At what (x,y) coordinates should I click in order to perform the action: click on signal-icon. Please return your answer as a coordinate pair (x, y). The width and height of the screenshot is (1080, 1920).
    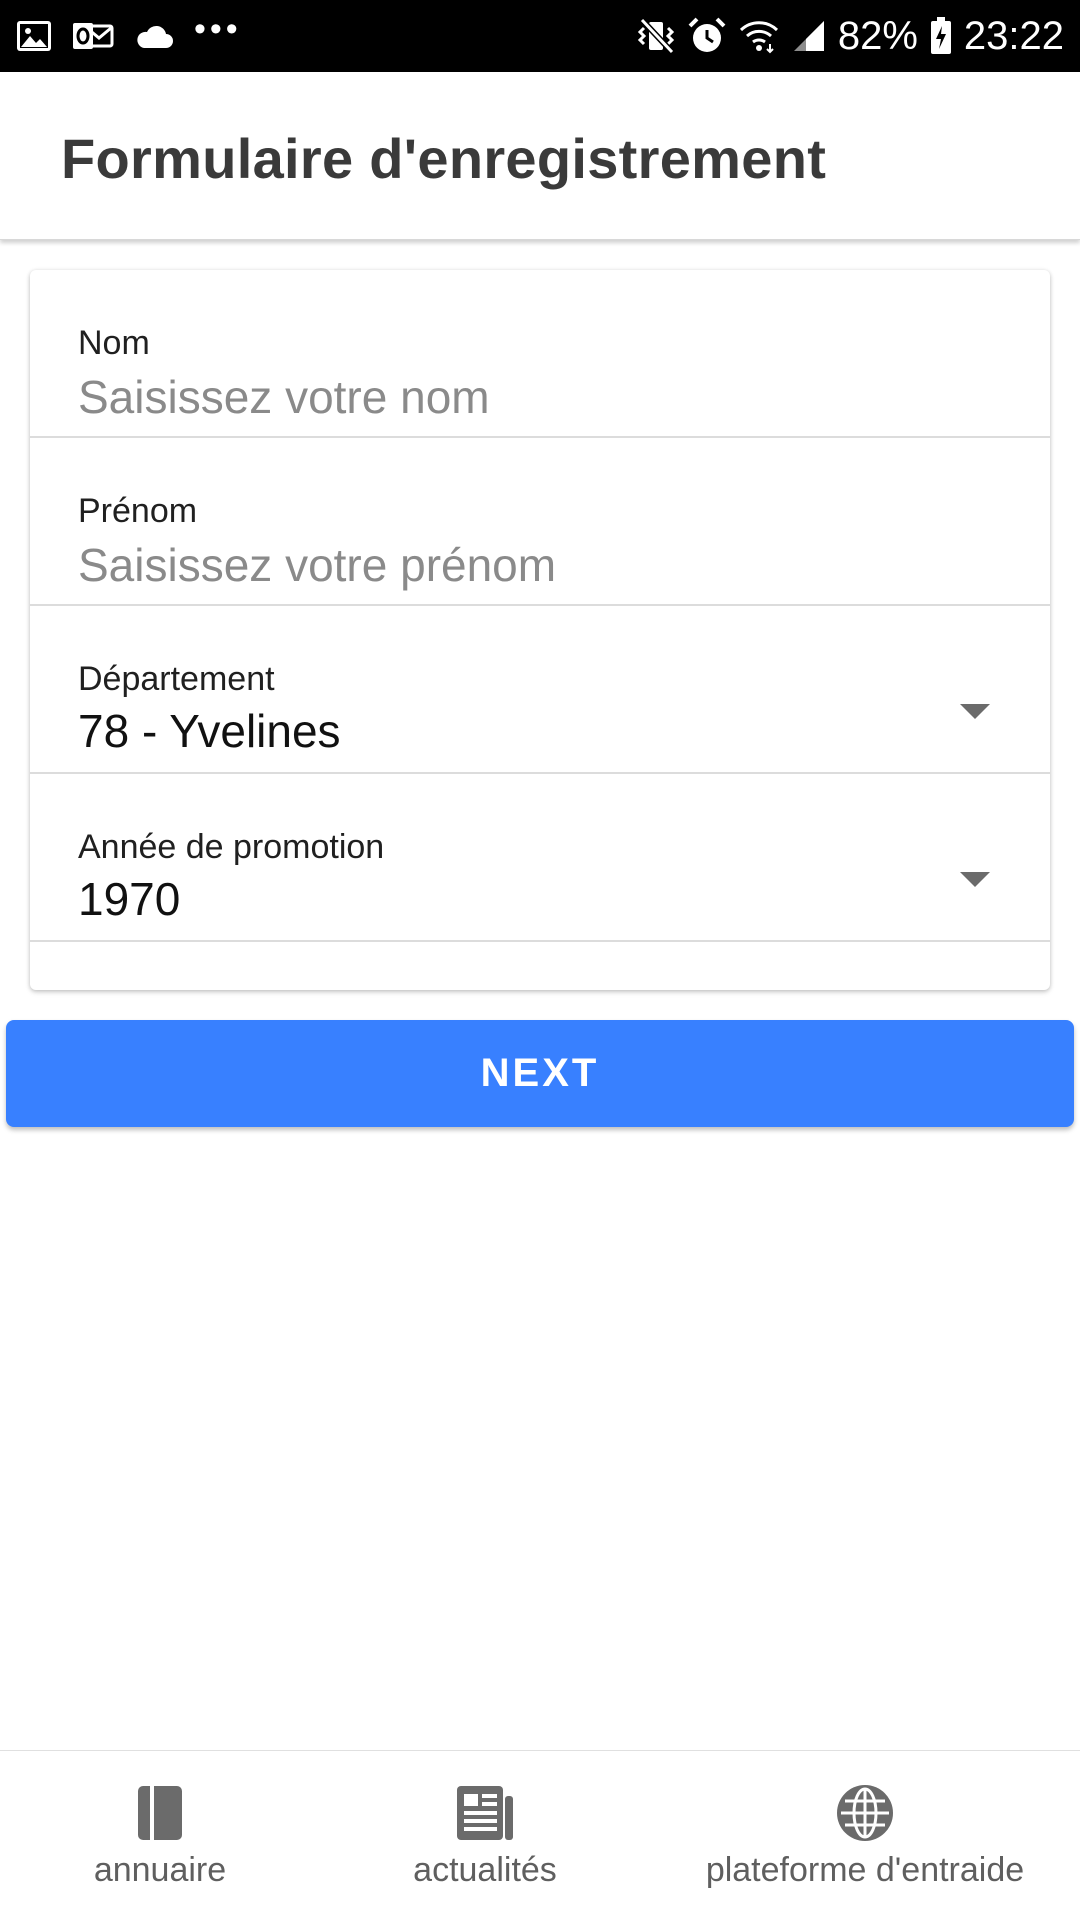
    Looking at the image, I should click on (809, 36).